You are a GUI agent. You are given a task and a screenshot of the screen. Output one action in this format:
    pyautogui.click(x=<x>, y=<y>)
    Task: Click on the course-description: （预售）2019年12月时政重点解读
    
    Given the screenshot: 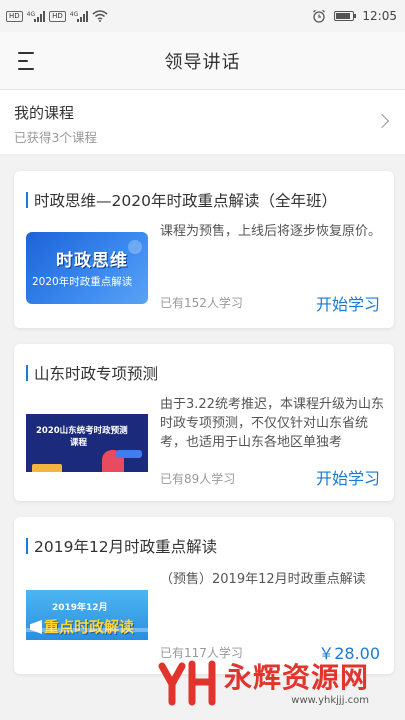 What is the action you would take?
    pyautogui.click(x=263, y=579)
    